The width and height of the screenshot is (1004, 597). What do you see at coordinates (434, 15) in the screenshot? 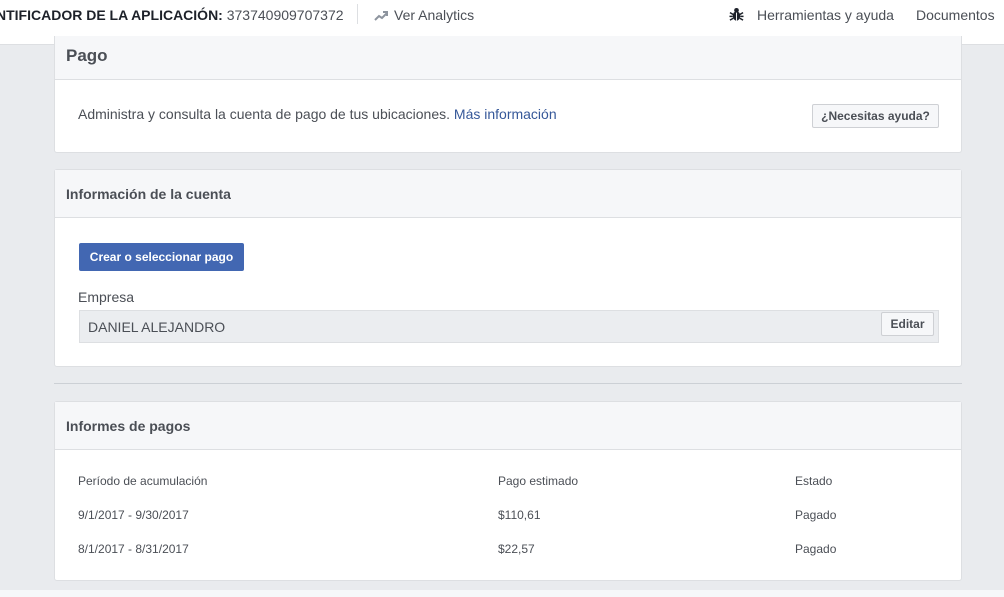
I see `analytics-label: Ver Analytics` at bounding box center [434, 15].